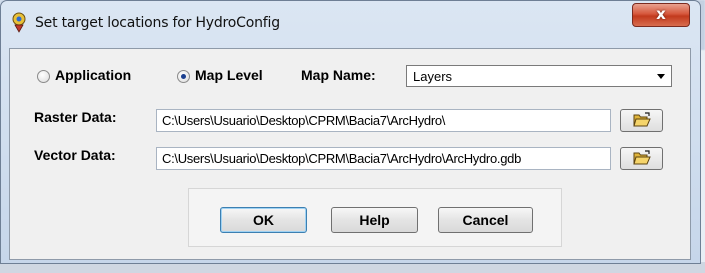 The image size is (705, 273). I want to click on window-title: Set target locations for HydroConfig, so click(157, 23).